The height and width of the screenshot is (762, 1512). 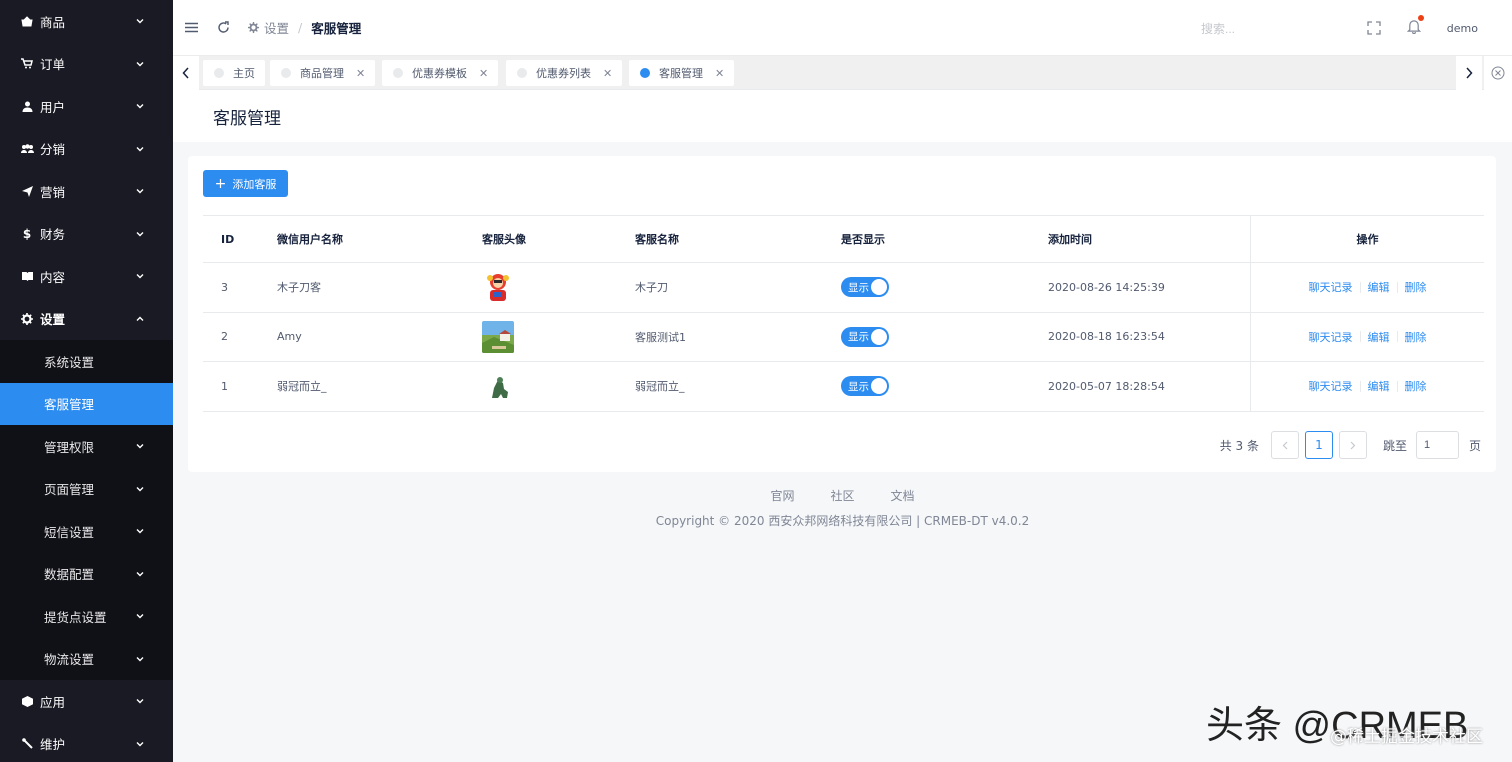 I want to click on breadcrumb-parent: 设置, so click(x=268, y=27).